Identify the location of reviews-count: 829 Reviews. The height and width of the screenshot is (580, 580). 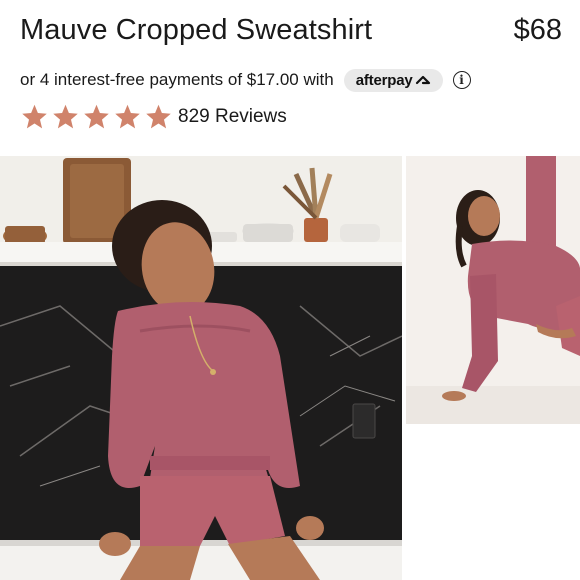
(232, 117).